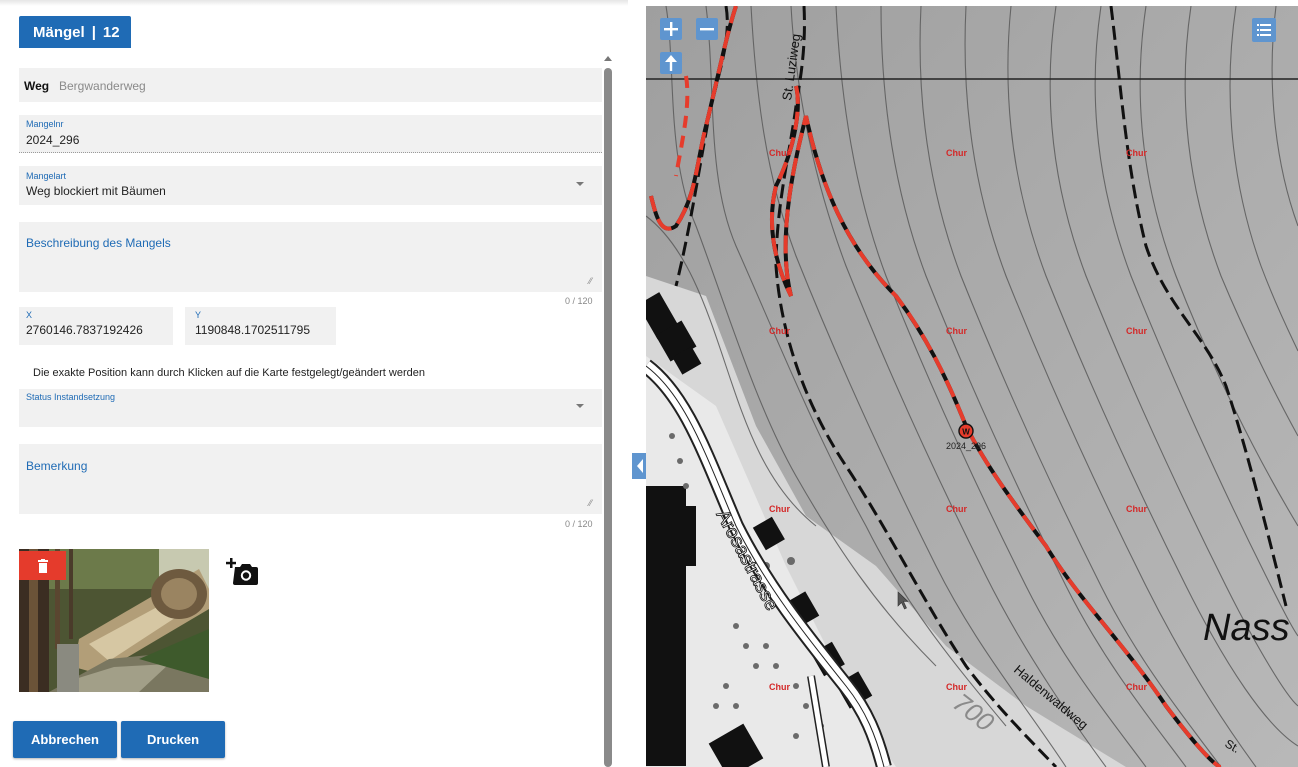 The height and width of the screenshot is (767, 1298). I want to click on y-label: Y, so click(198, 315).